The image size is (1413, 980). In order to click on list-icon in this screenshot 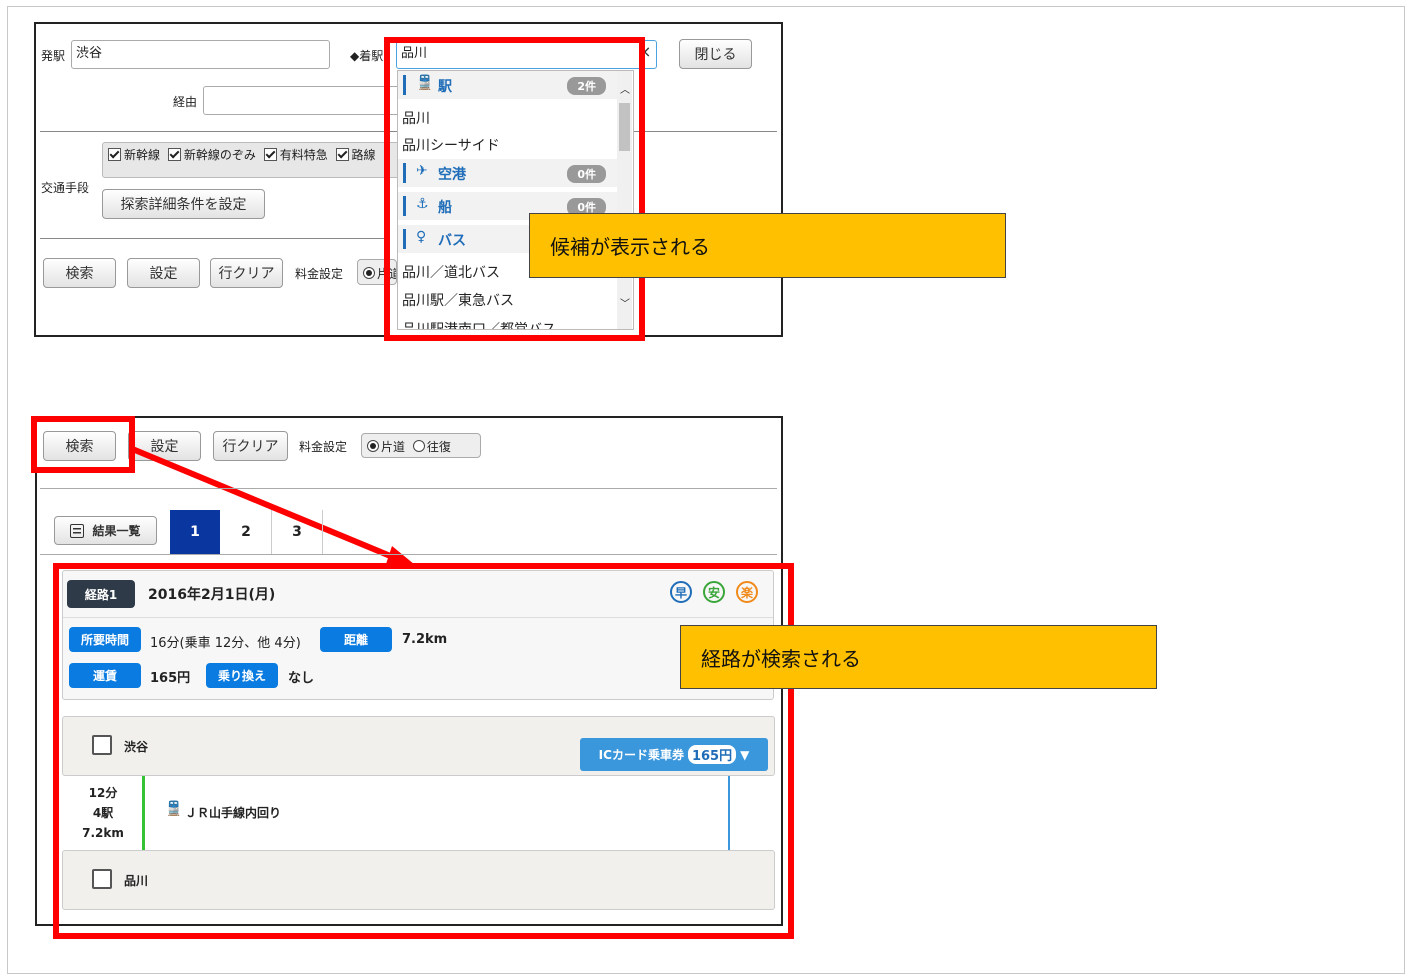, I will do `click(77, 530)`.